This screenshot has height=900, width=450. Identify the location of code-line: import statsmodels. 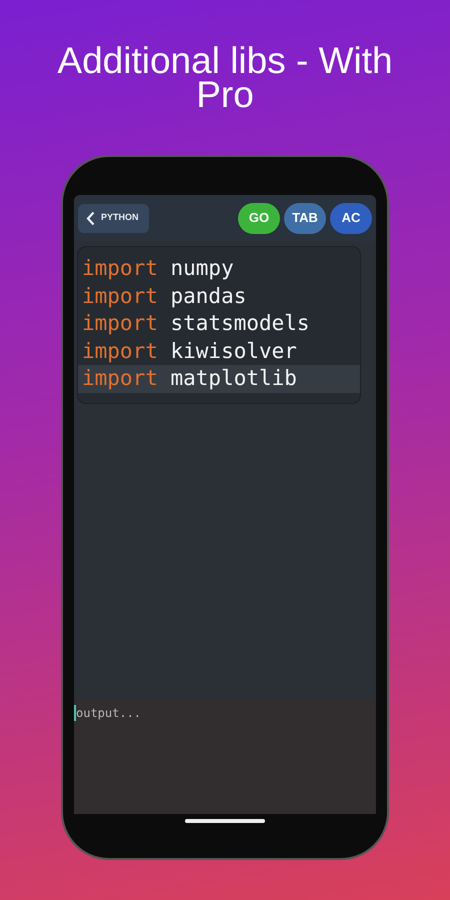
(196, 323).